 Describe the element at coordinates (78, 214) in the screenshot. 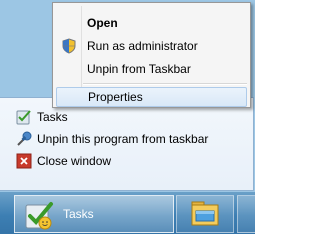

I see `taskbar-button-label: Tasks` at that location.